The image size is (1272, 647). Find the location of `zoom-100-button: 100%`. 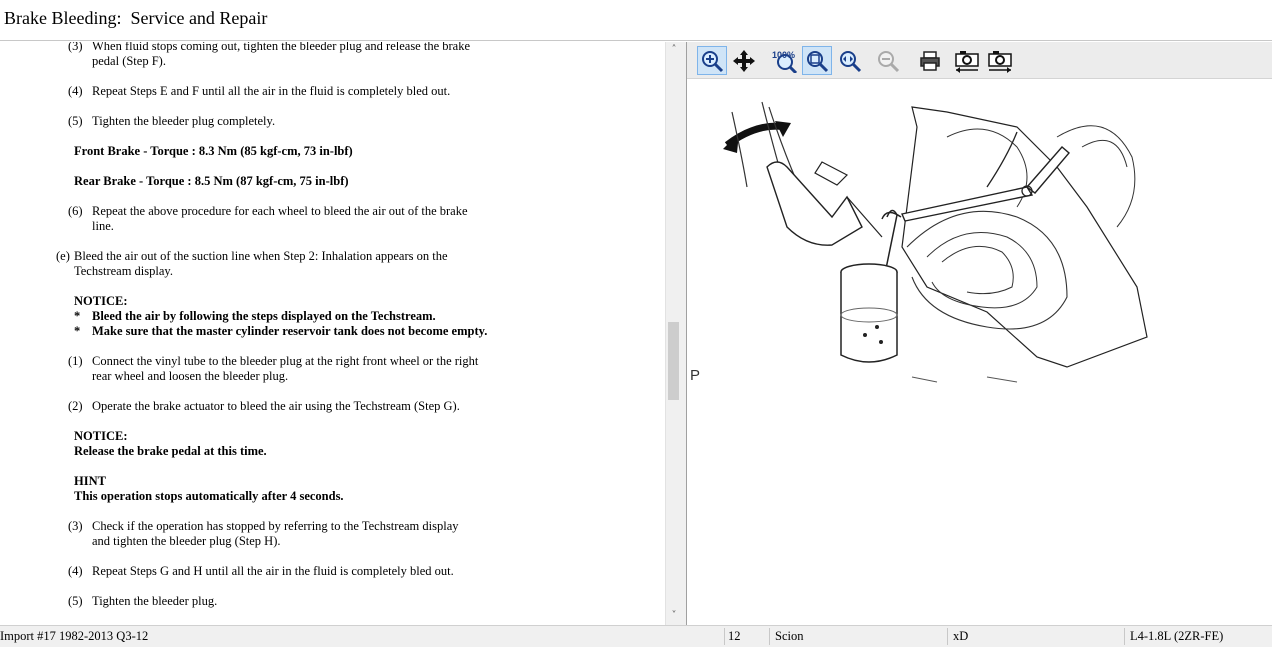

zoom-100-button: 100% is located at coordinates (784, 60).